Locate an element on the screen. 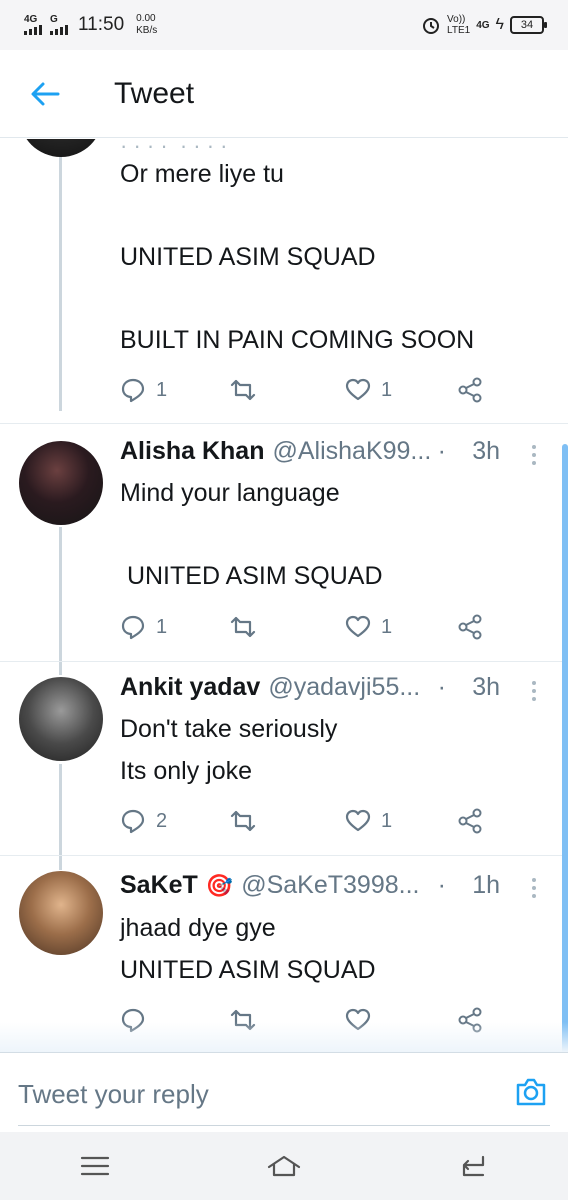 This screenshot has width=568, height=1200. tweet-text: Or mere liye tu is located at coordinates (202, 174).